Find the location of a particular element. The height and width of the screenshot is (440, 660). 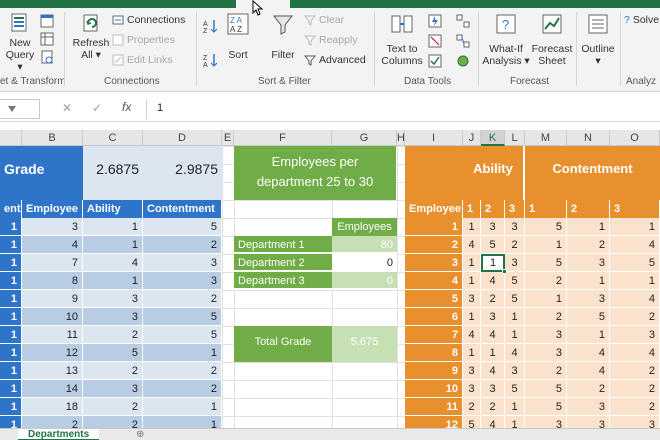

column-header-h: H is located at coordinates (401, 138).